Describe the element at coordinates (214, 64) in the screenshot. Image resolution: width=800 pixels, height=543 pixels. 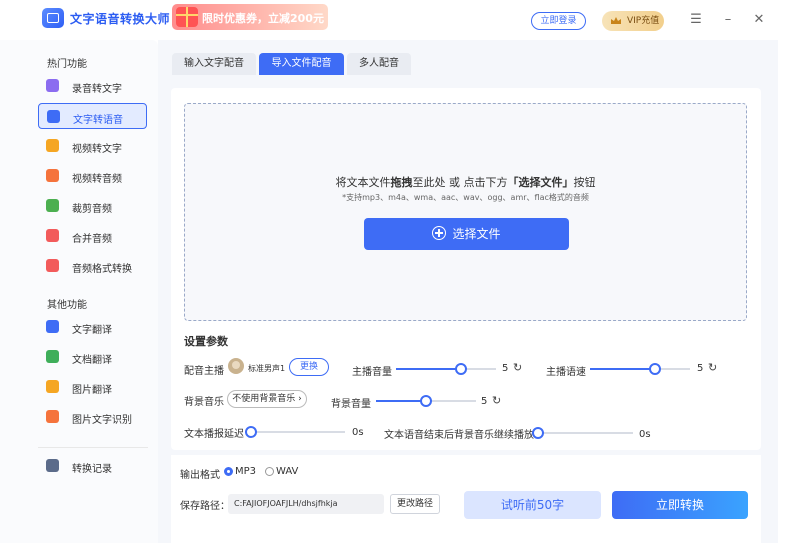
I see `tab-input-text: 输入文字配音` at that location.